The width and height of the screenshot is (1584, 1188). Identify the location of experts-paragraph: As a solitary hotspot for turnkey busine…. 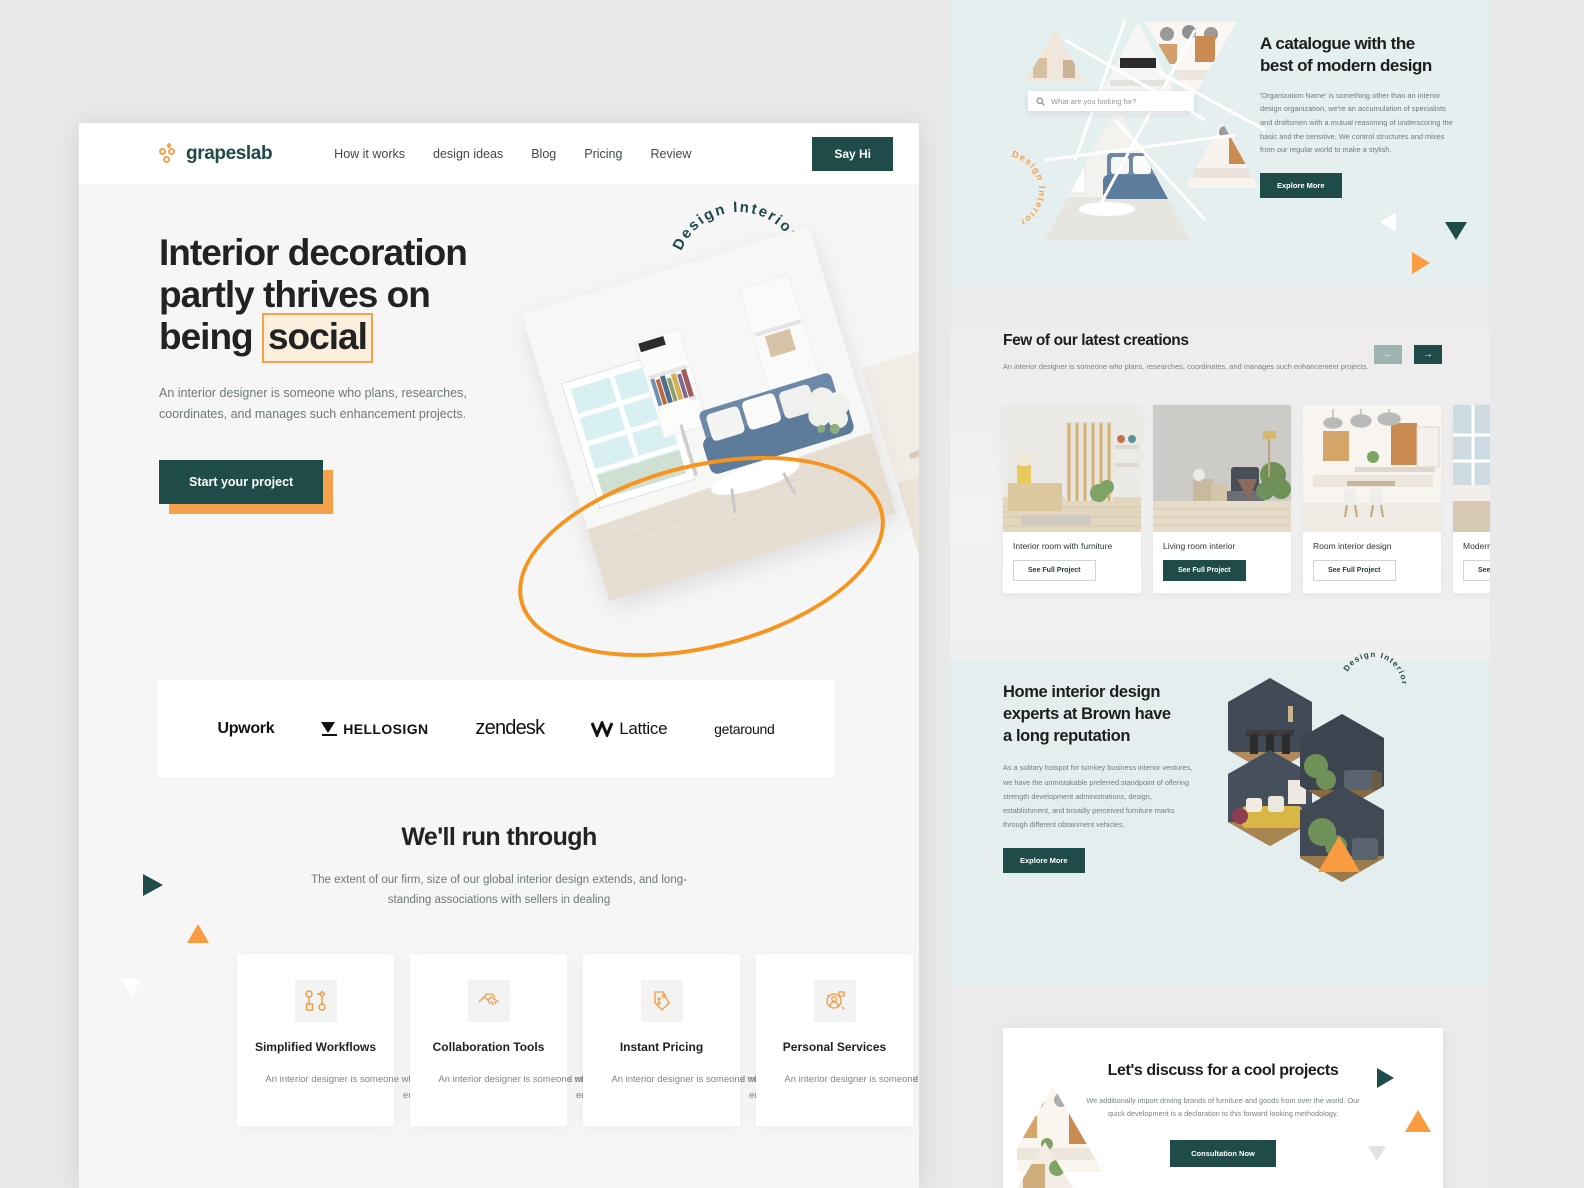
(1098, 796).